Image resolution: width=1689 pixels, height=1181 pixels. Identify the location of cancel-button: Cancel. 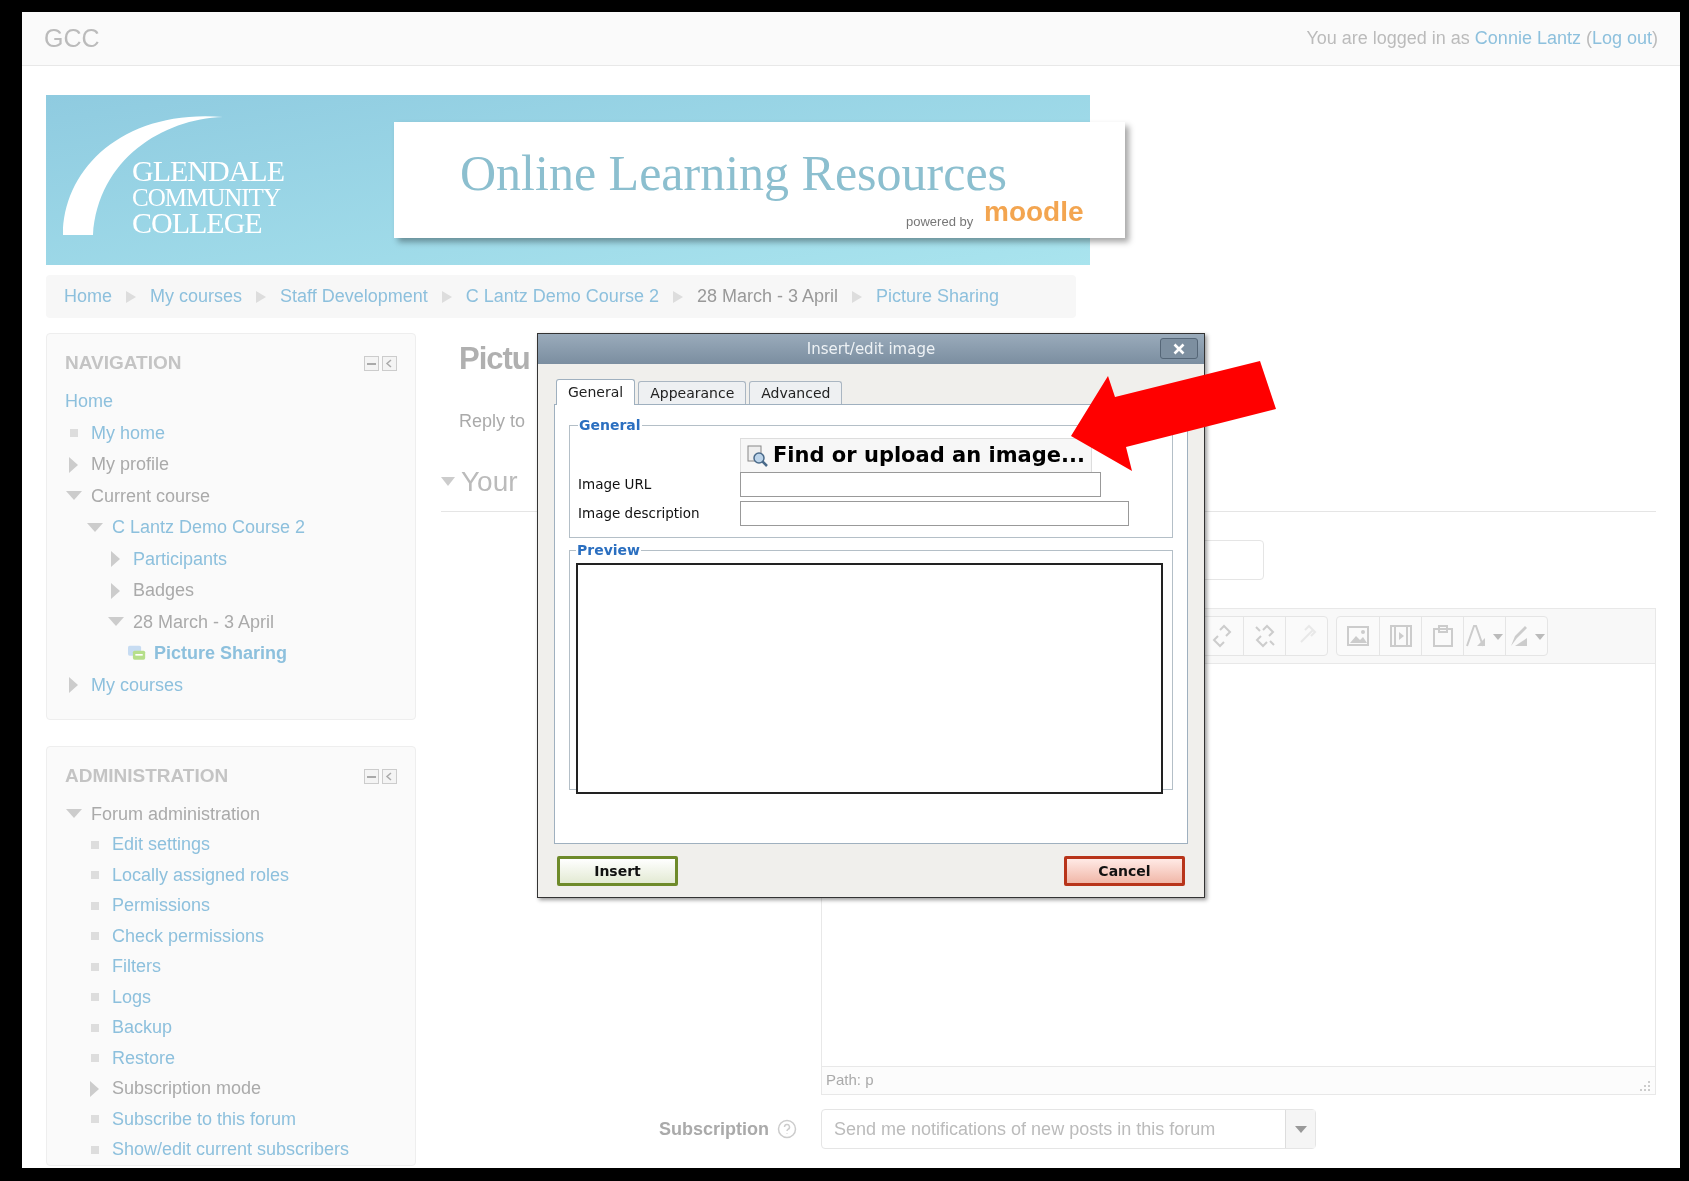
(1124, 871).